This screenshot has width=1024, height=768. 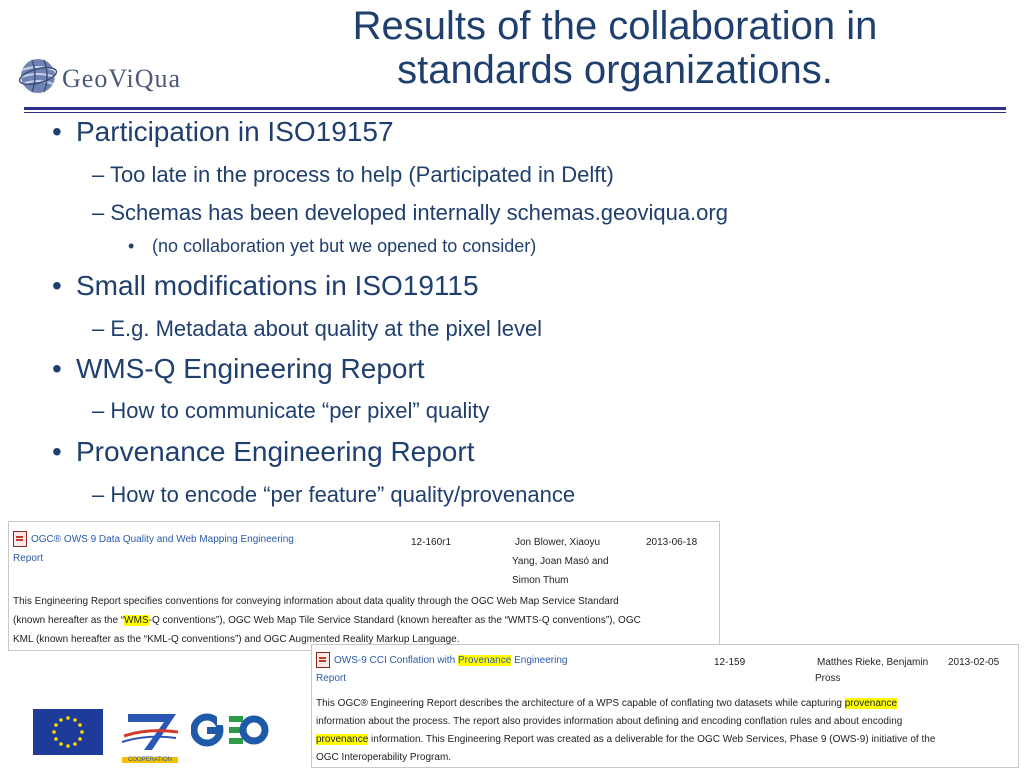 What do you see at coordinates (122, 78) in the screenshot?
I see `logo-wordmark: GeoViQua` at bounding box center [122, 78].